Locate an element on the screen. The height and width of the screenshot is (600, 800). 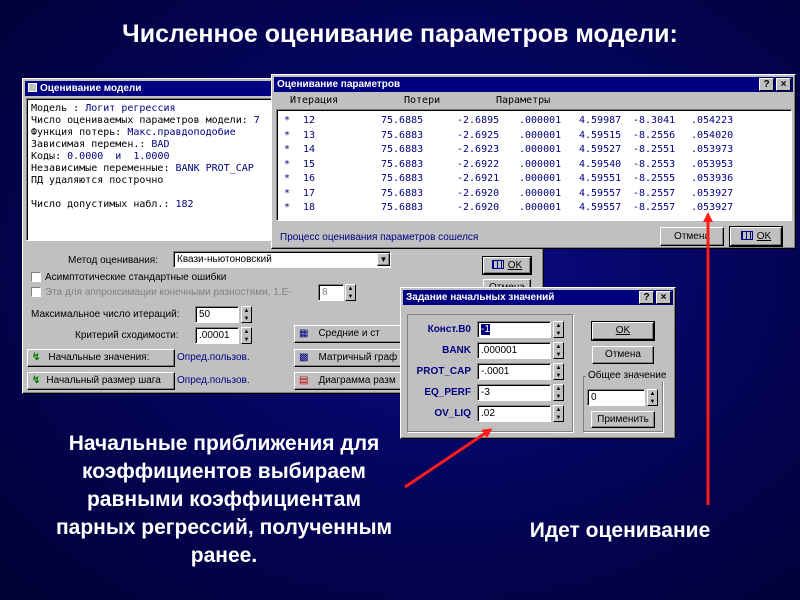
chart-icon: ▤ is located at coordinates (304, 380).